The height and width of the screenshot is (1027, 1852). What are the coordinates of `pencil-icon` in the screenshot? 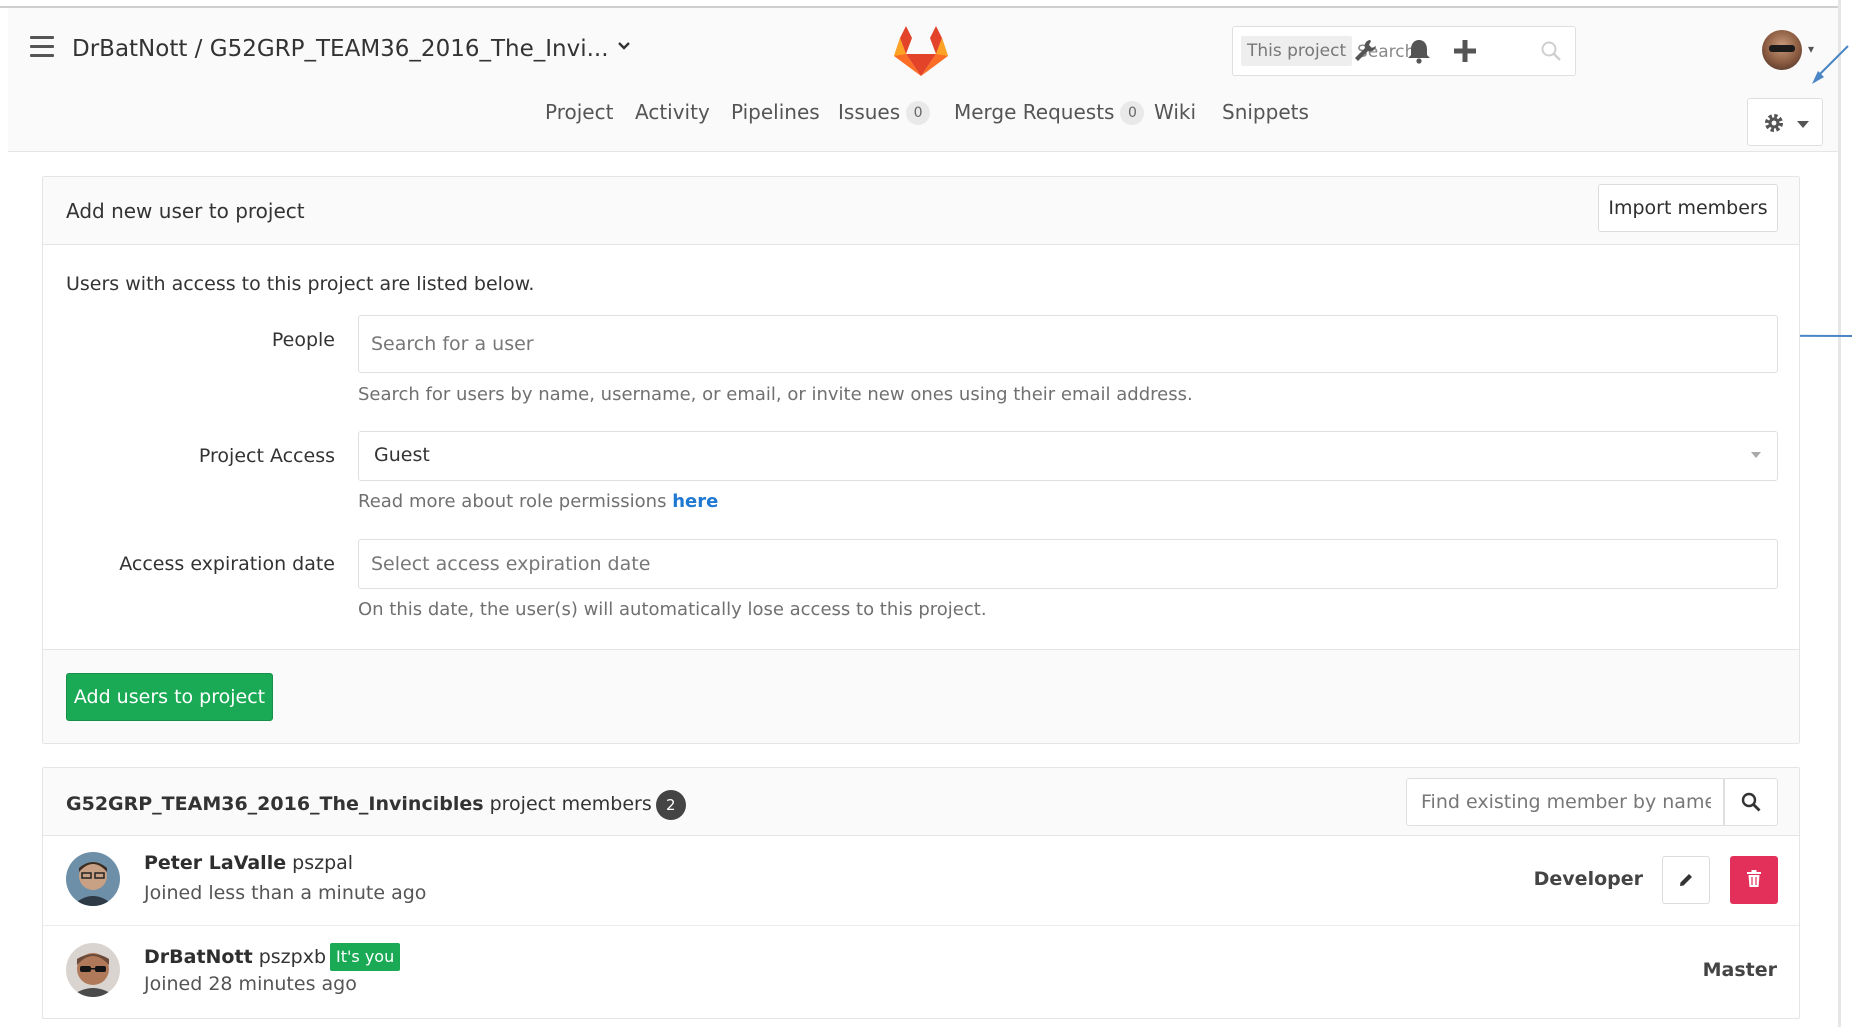 It's located at (1686, 880).